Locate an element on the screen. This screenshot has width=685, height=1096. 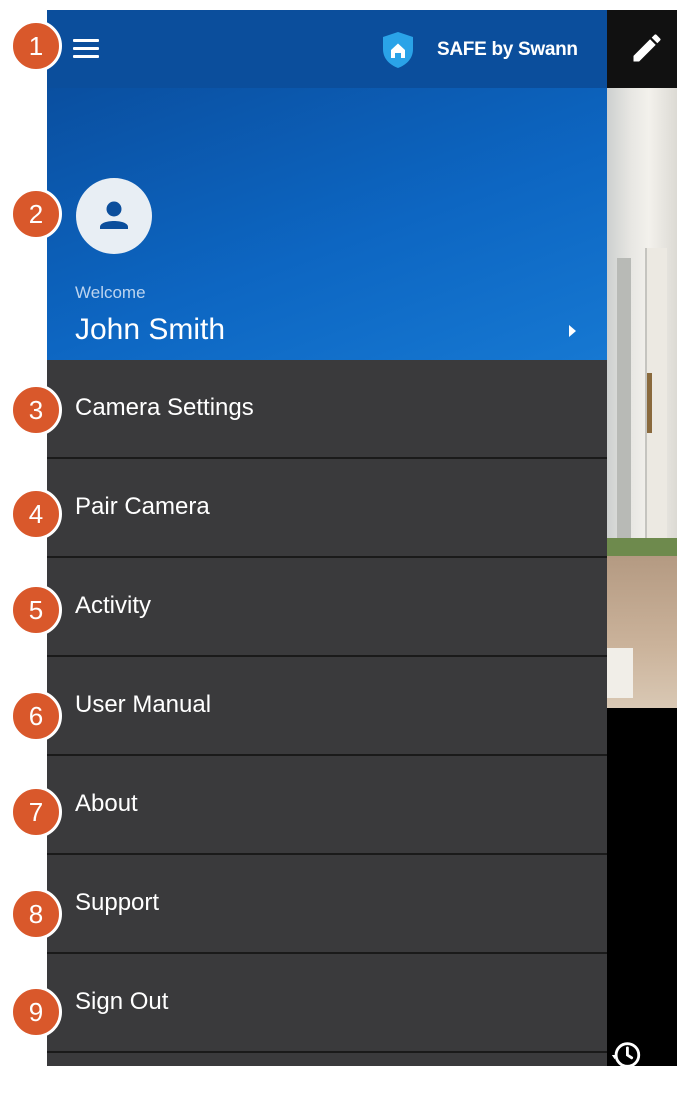
callout-badge-2: 2 is located at coordinates (36, 214).